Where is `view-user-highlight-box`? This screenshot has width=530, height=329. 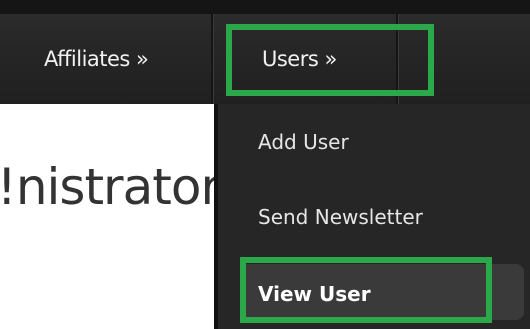 view-user-highlight-box is located at coordinates (366, 290).